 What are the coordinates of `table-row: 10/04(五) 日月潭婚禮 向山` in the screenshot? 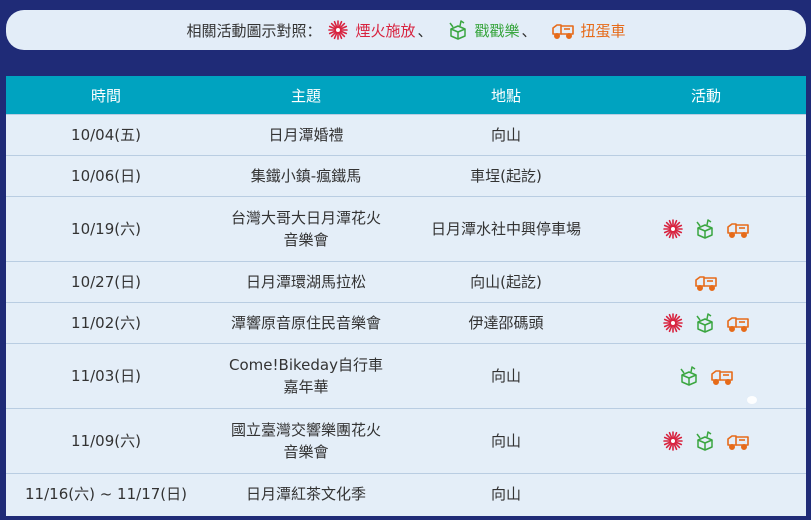 It's located at (406, 134).